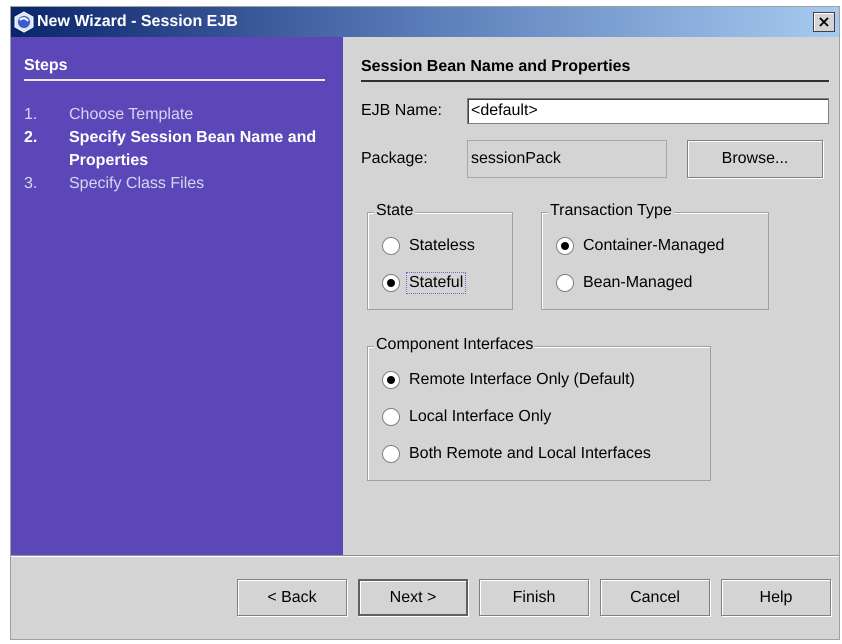  I want to click on radio-label: Container-Managed, so click(654, 246).